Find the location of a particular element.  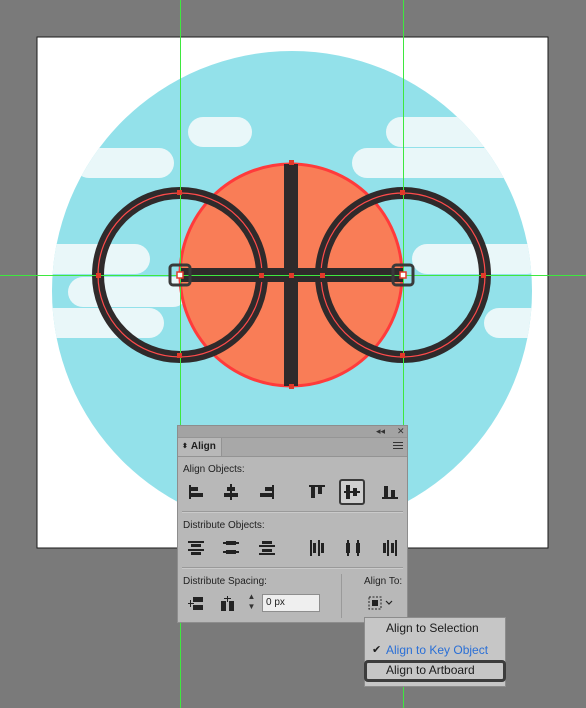

spacing-value-input: 0 px is located at coordinates (291, 603).